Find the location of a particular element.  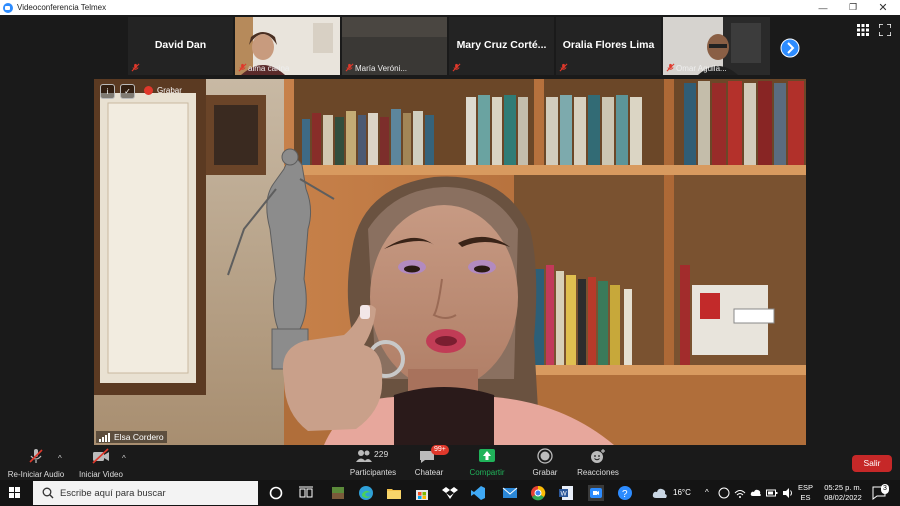

security-shield-icon: ✓ is located at coordinates (127, 91).